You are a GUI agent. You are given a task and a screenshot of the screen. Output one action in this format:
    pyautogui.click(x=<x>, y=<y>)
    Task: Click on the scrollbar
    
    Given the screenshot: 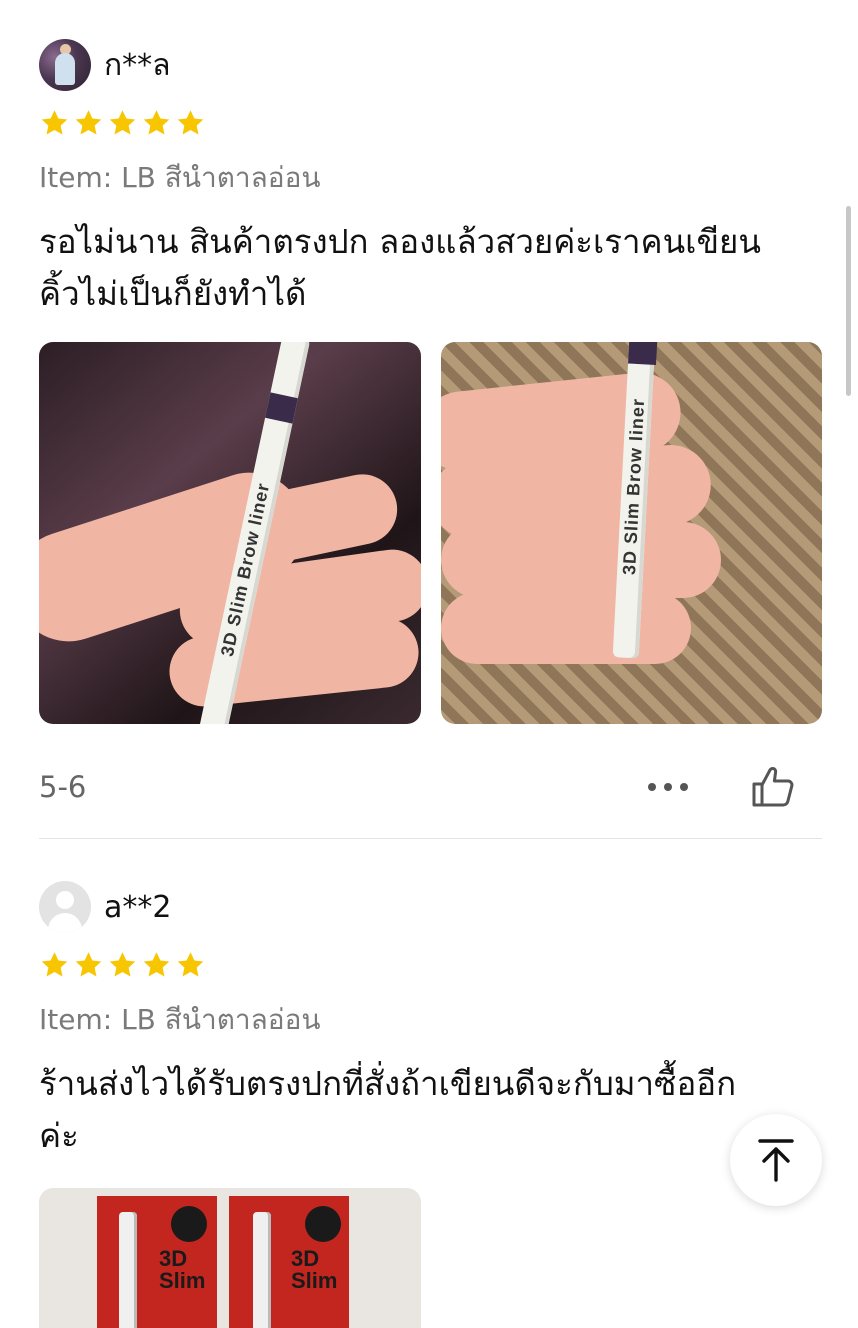 What is the action you would take?
    pyautogui.click(x=848, y=301)
    